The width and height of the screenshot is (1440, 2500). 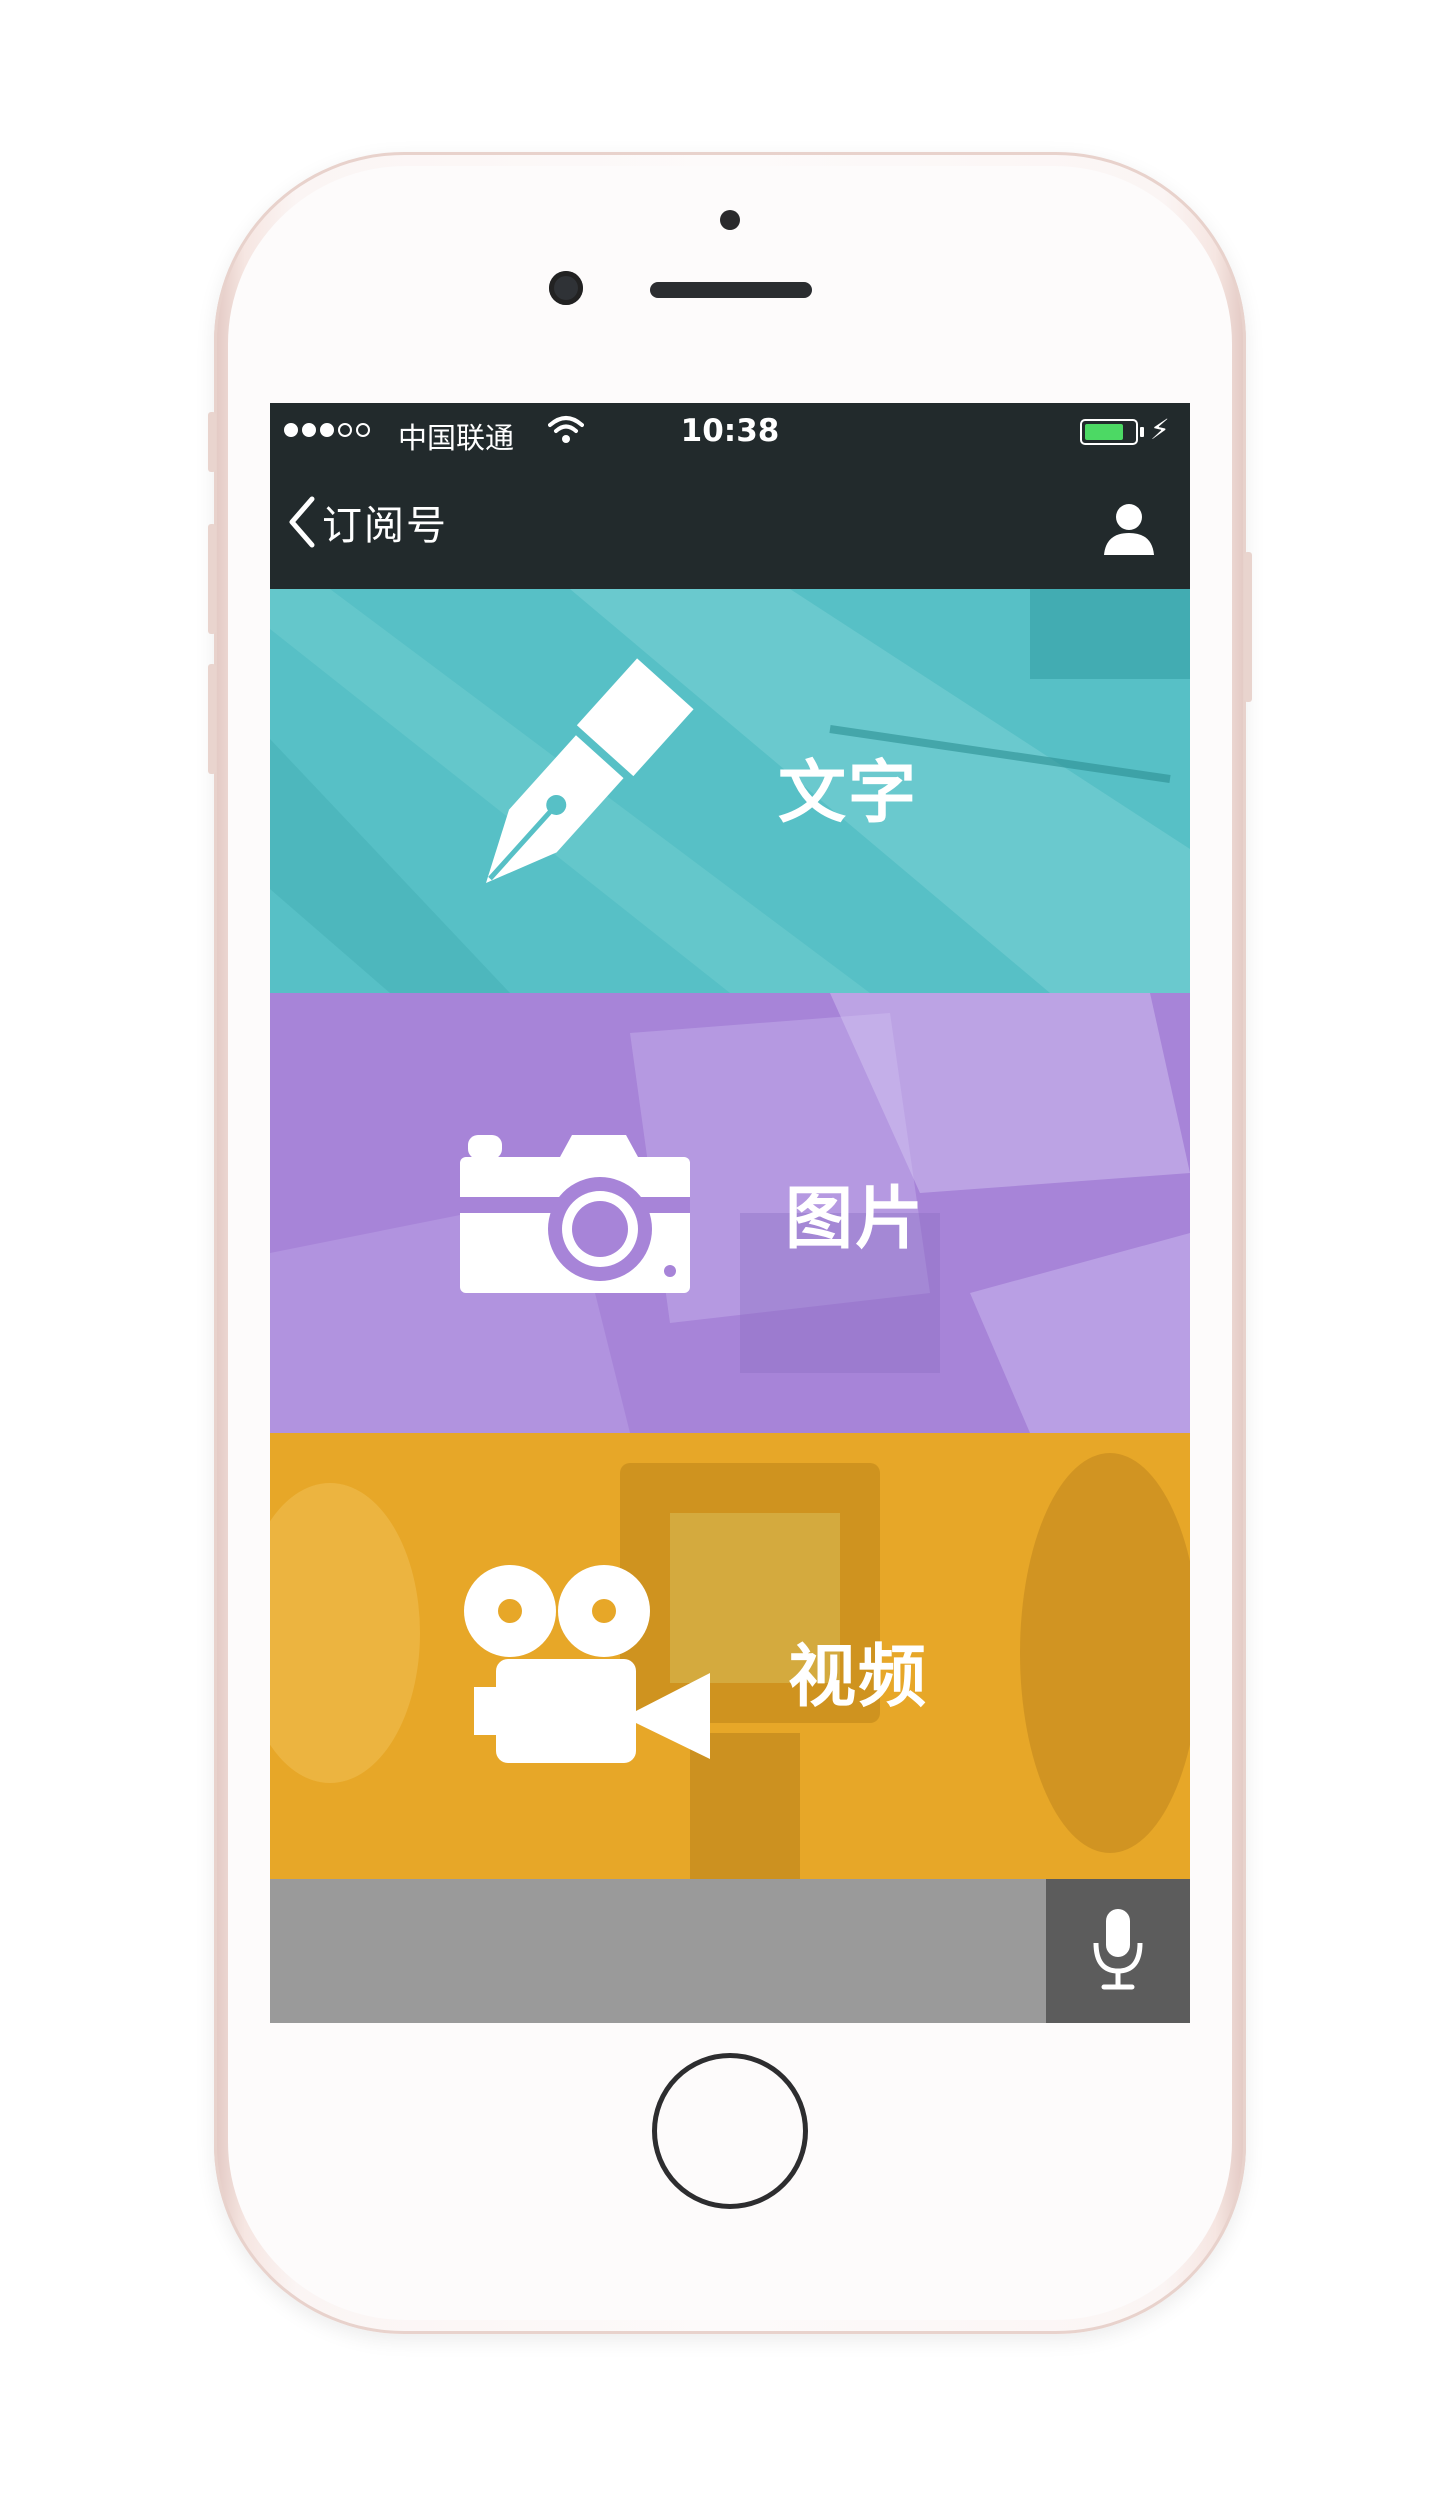 I want to click on user-icon, so click(x=1129, y=528).